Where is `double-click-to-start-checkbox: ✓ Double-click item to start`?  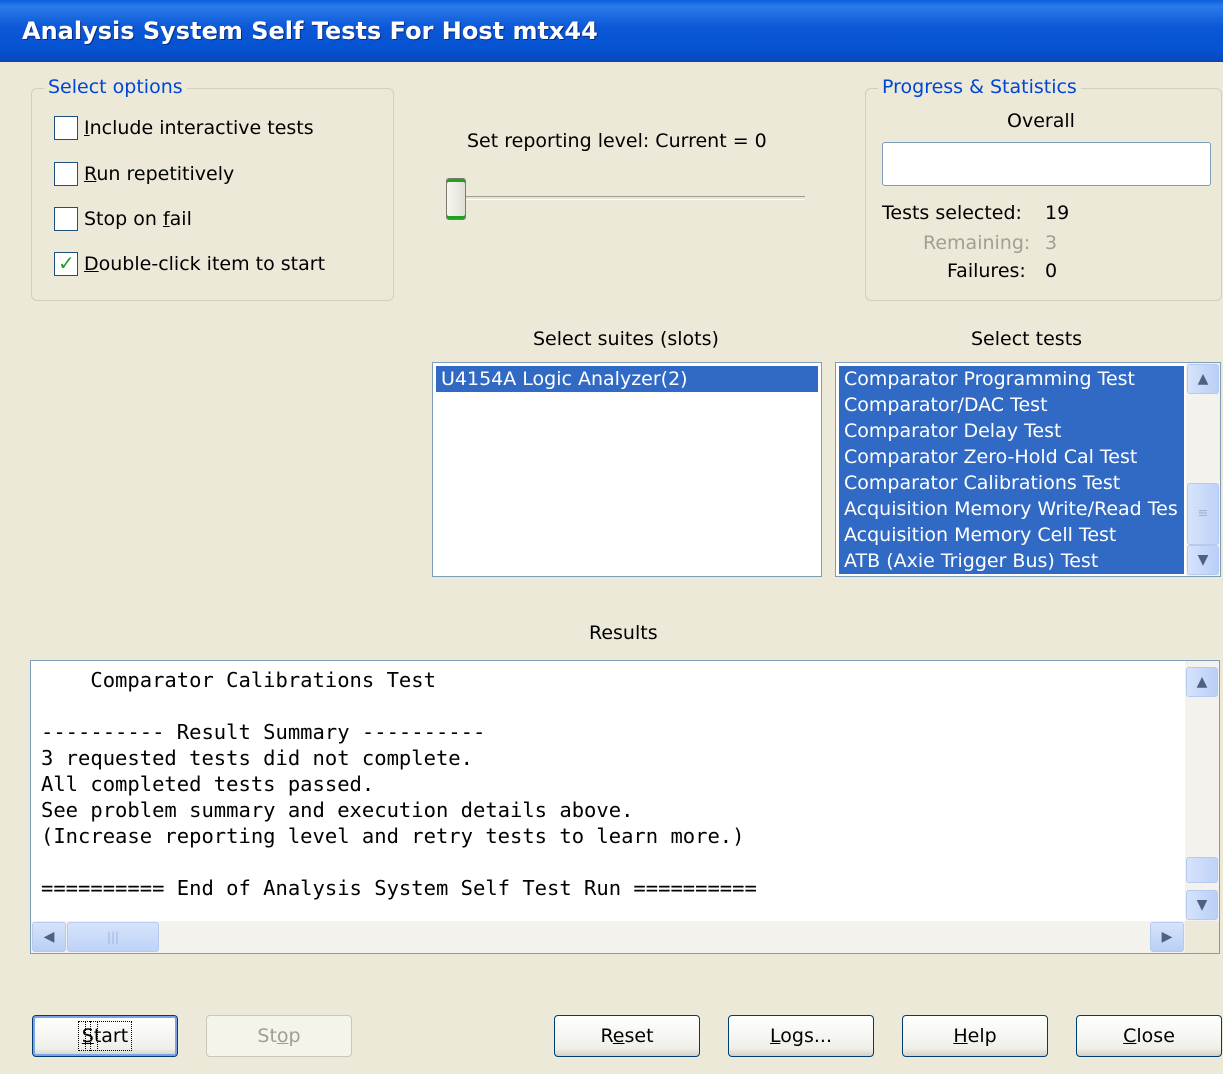
double-click-to-start-checkbox: ✓ Double-click item to start is located at coordinates (189, 264).